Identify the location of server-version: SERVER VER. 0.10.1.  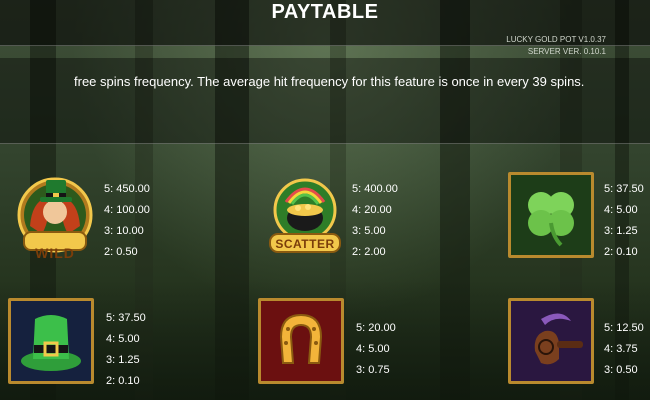
(566, 51).